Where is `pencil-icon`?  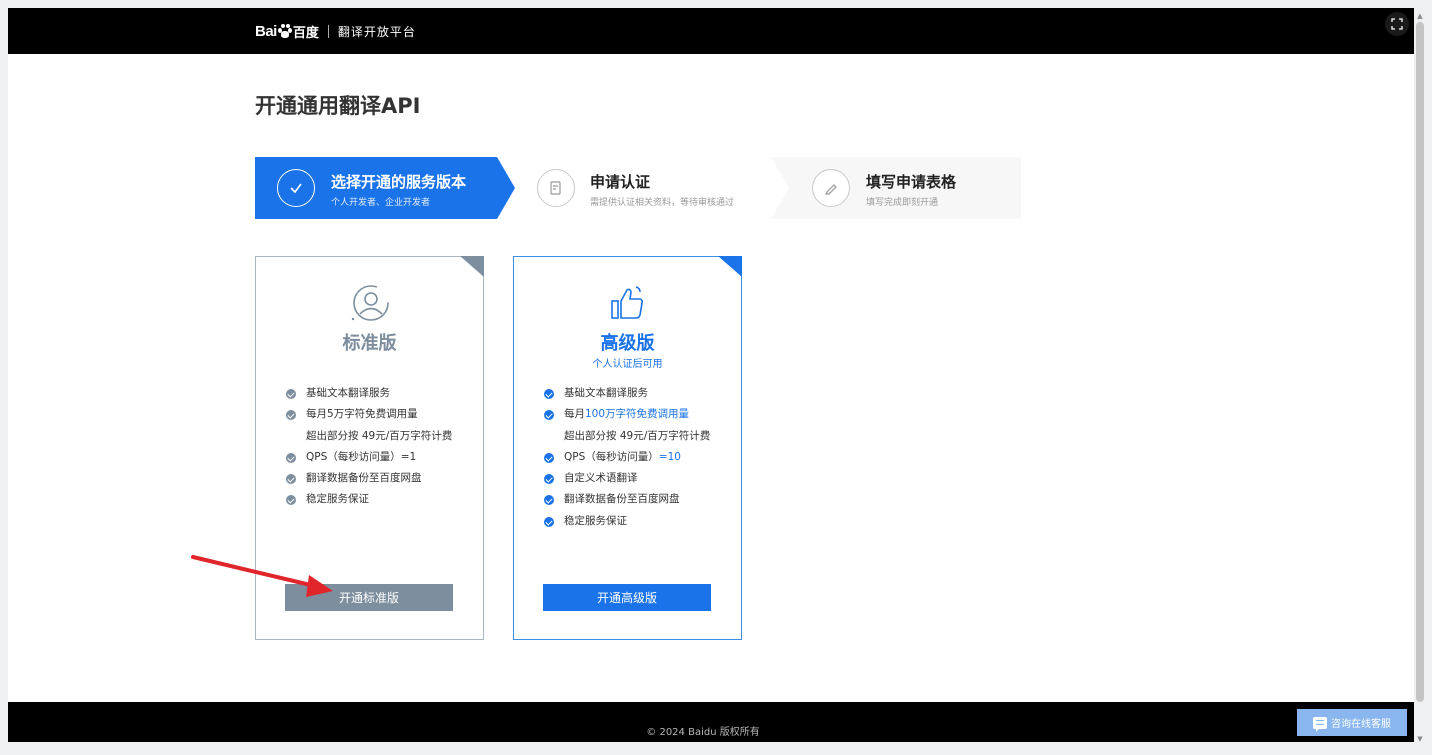 pencil-icon is located at coordinates (831, 188).